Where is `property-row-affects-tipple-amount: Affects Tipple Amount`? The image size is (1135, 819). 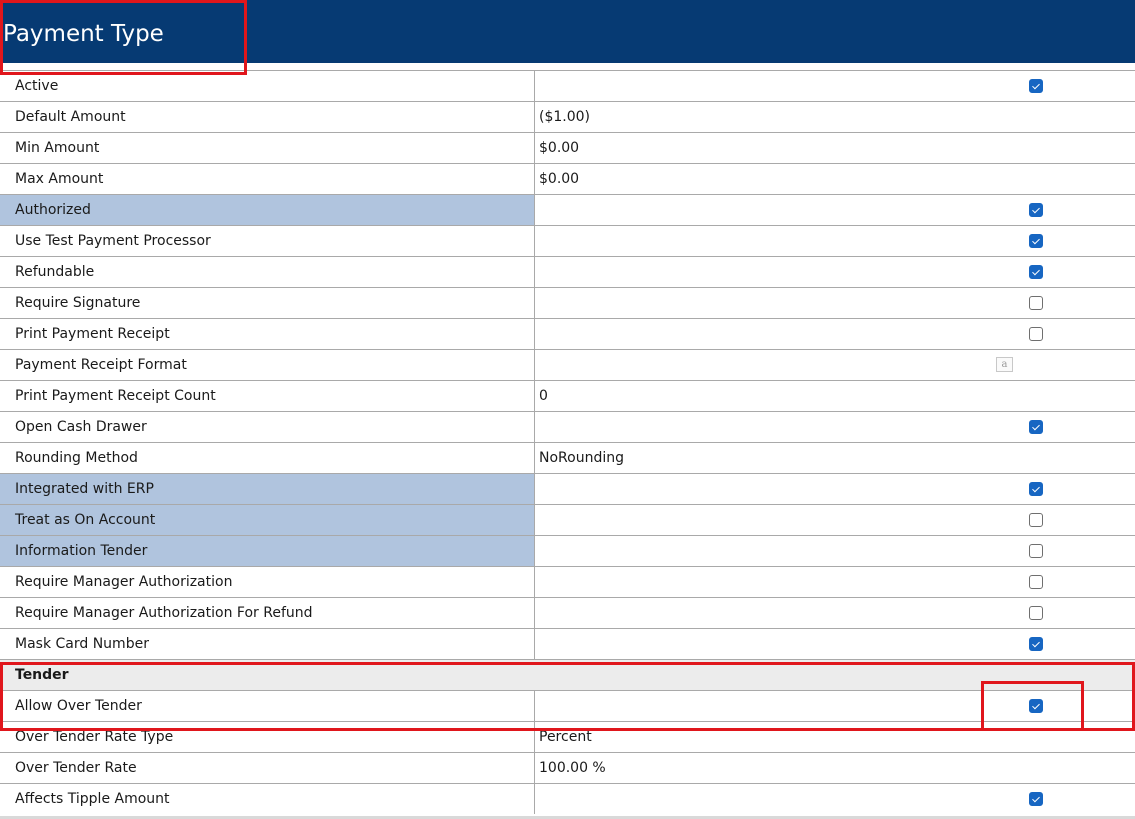
property-row-affects-tipple-amount: Affects Tipple Amount is located at coordinates (567, 799).